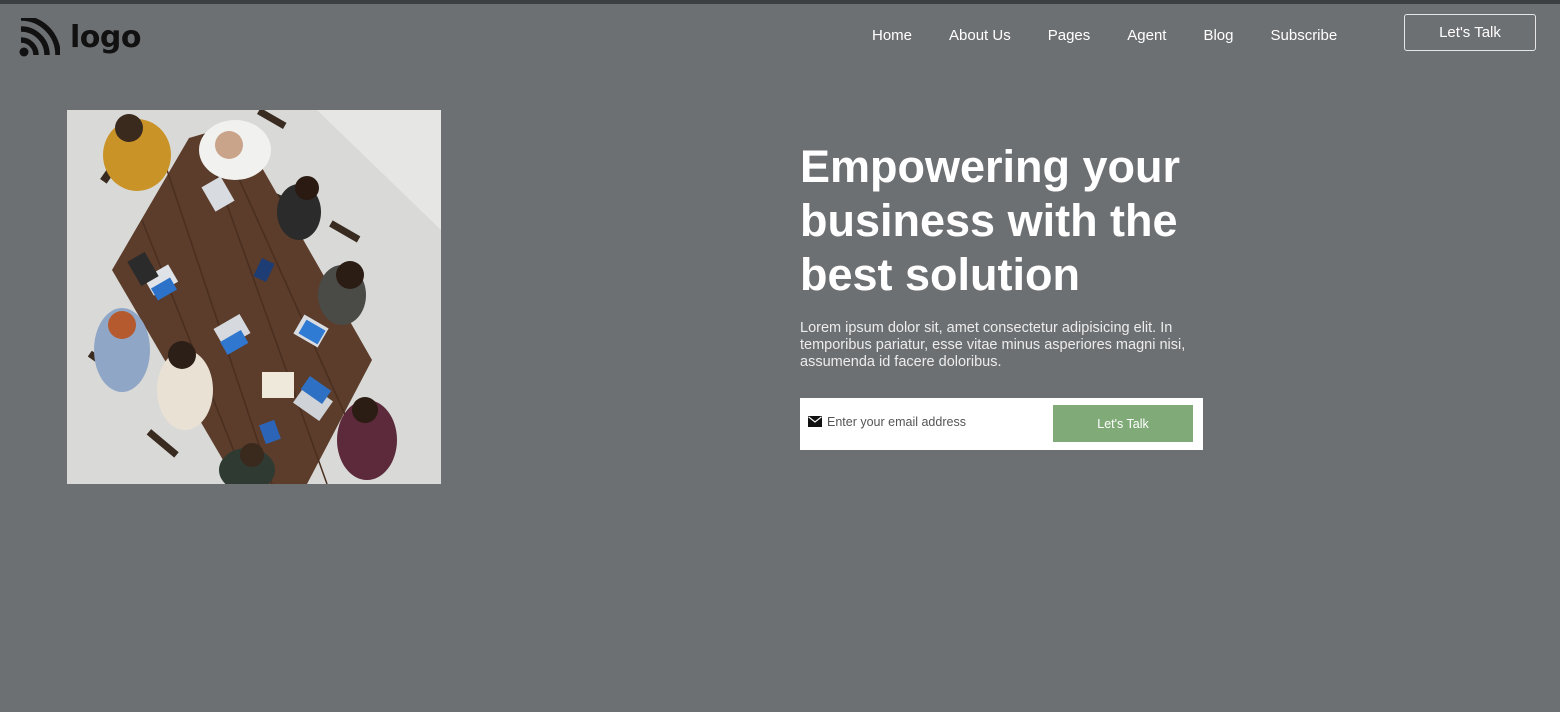  Describe the element at coordinates (1470, 32) in the screenshot. I see `lets-talk-header-button: Let's Talk` at that location.